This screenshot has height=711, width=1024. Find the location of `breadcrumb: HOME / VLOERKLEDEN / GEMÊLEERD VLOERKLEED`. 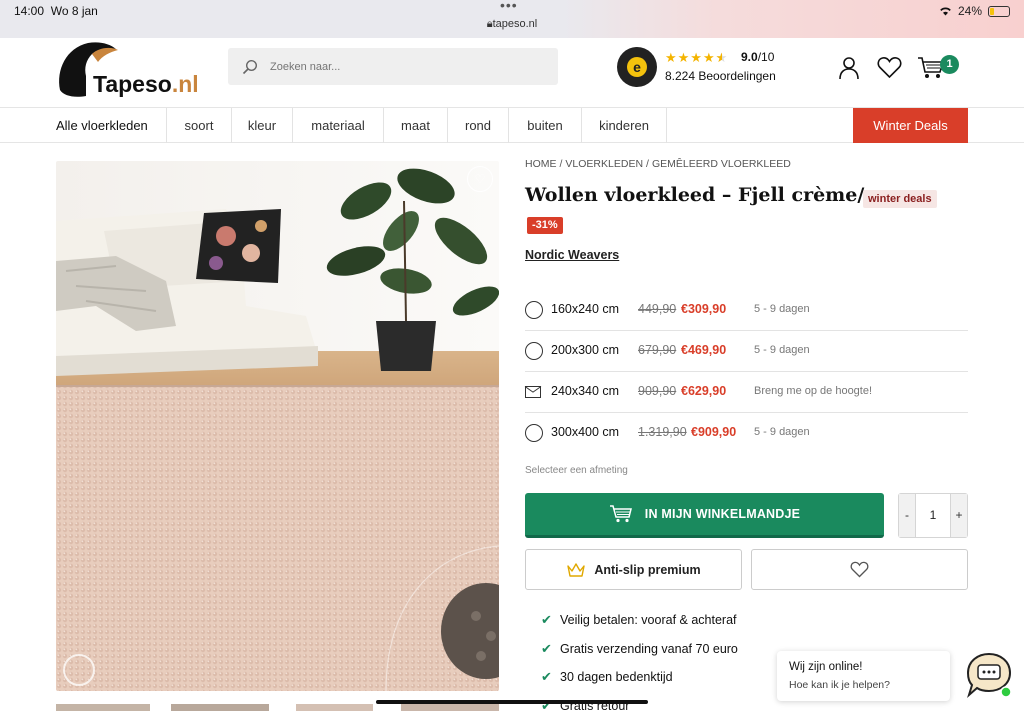

breadcrumb: HOME / VLOERKLEDEN / GEMÊLEERD VLOERKLEED is located at coordinates (658, 164).